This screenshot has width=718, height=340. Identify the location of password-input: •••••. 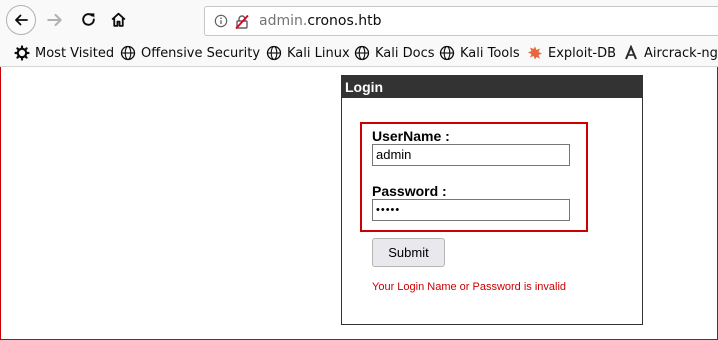
(471, 210).